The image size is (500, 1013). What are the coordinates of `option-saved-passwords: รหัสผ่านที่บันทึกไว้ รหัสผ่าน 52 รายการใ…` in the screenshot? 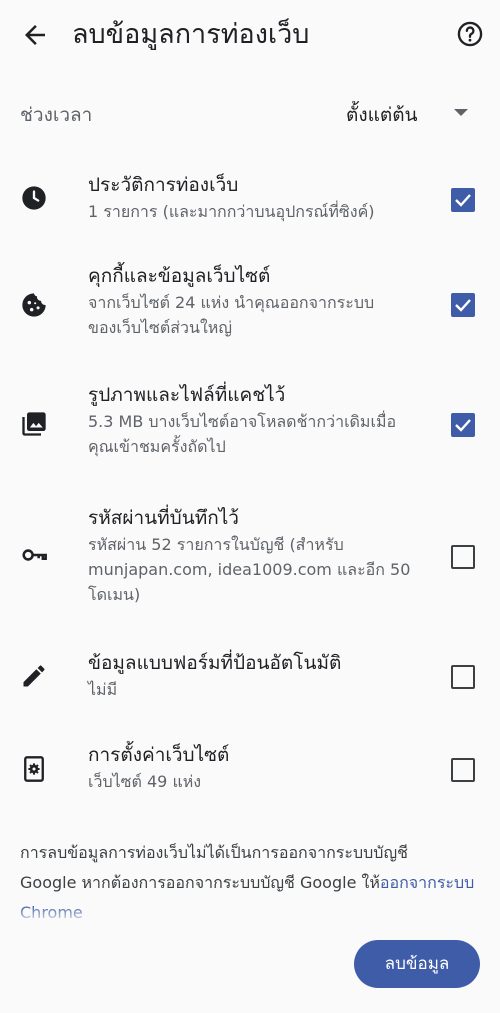 It's located at (250, 557).